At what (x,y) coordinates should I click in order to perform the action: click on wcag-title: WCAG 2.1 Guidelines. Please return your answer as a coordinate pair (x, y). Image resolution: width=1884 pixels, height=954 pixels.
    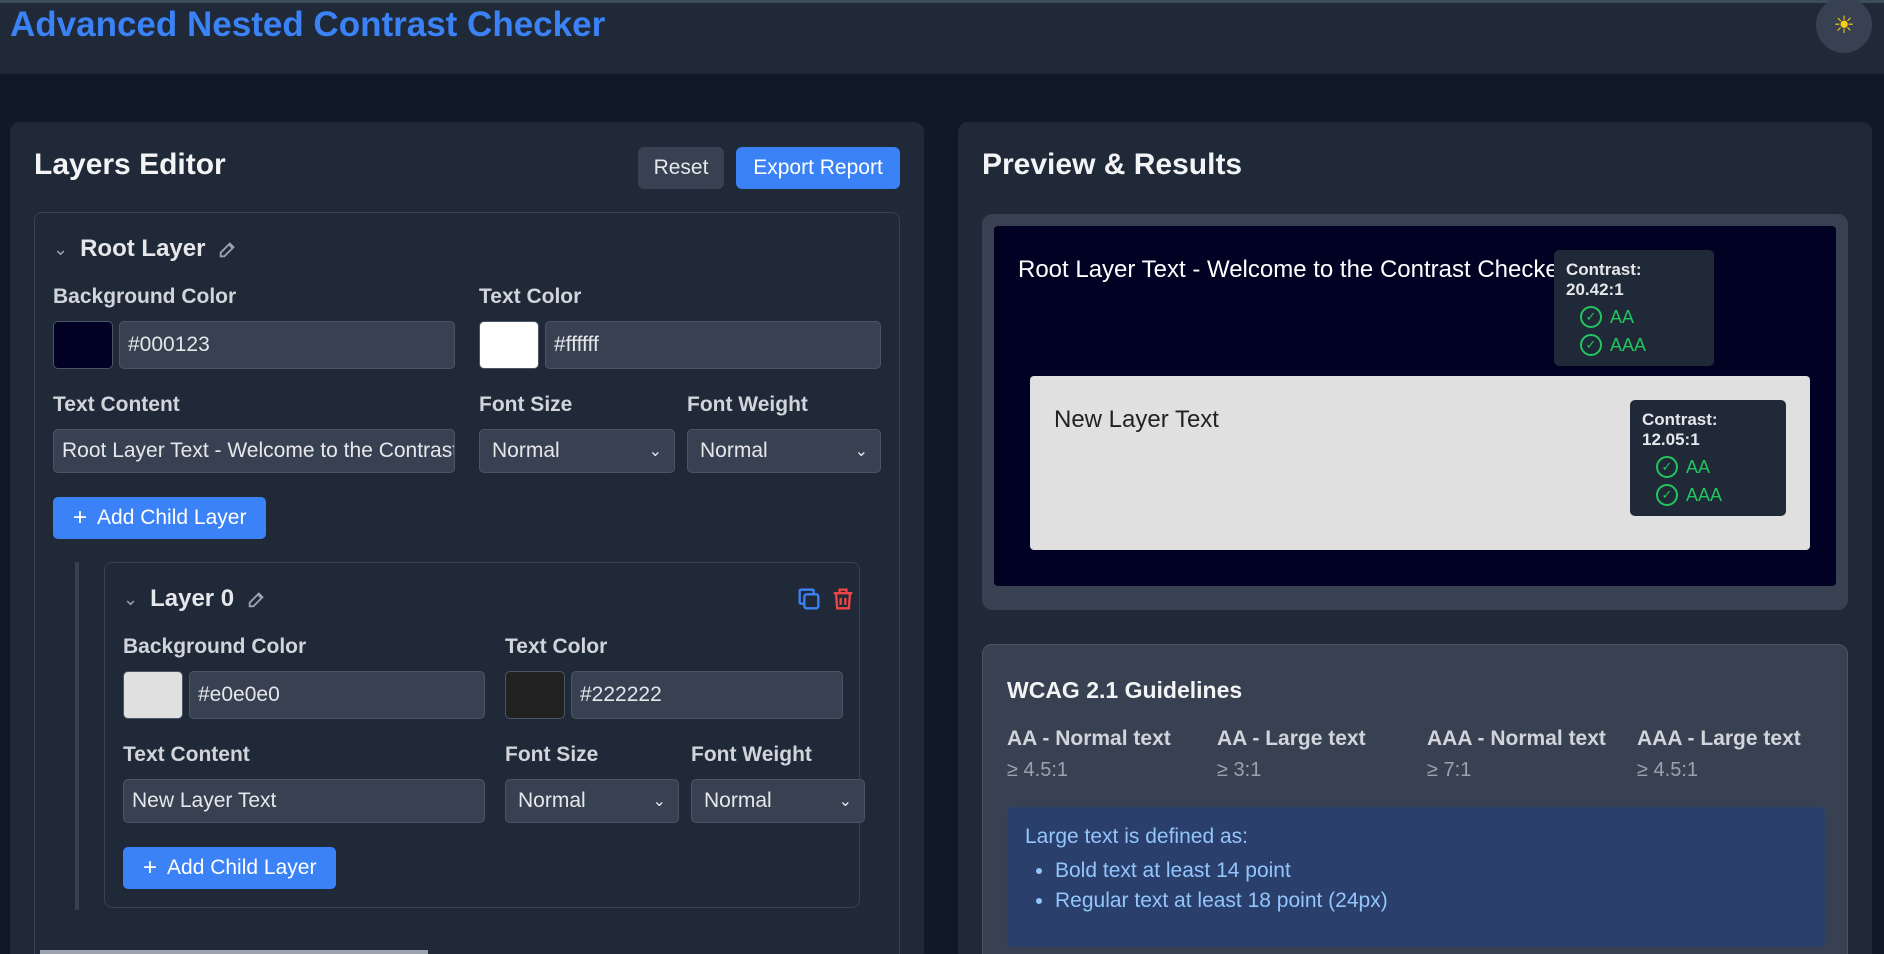
    Looking at the image, I should click on (1125, 690).